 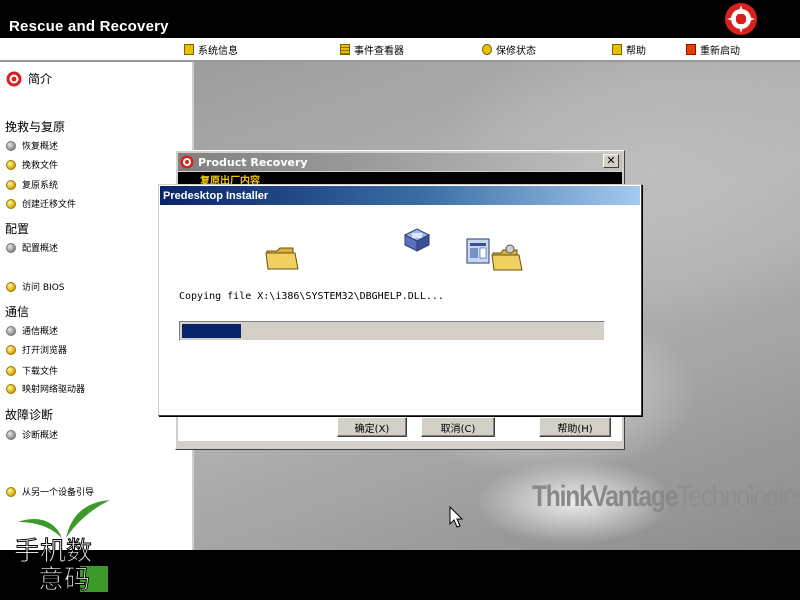 What do you see at coordinates (720, 51) in the screenshot?
I see `menu-label: 重新启动` at bounding box center [720, 51].